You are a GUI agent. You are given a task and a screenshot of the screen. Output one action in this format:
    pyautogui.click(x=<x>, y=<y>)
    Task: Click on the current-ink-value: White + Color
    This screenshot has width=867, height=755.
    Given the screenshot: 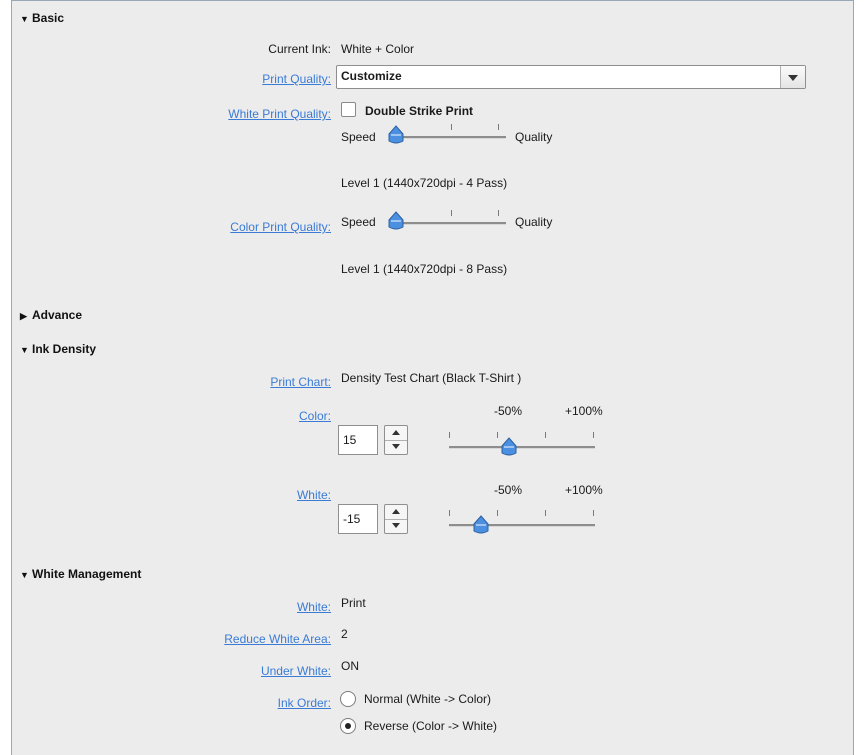 What is the action you would take?
    pyautogui.click(x=378, y=49)
    